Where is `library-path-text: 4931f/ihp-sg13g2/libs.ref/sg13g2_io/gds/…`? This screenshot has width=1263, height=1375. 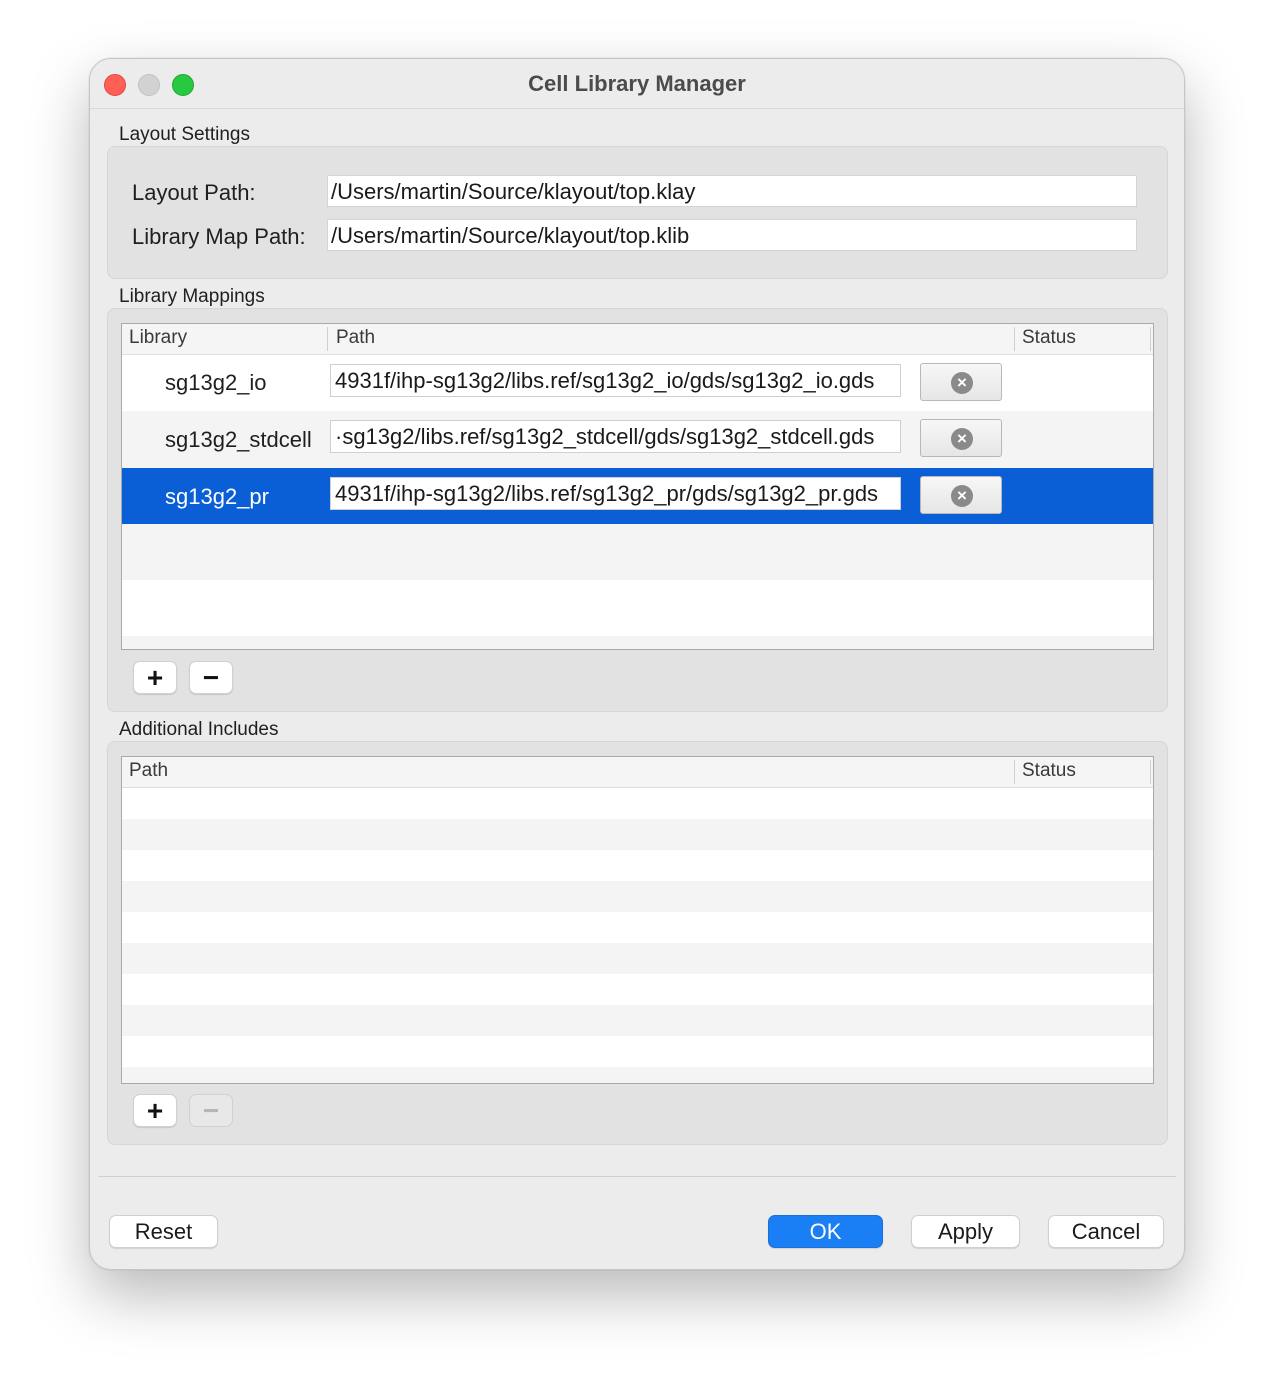
library-path-text: 4931f/ihp-sg13g2/libs.ref/sg13g2_io/gds/… is located at coordinates (605, 380).